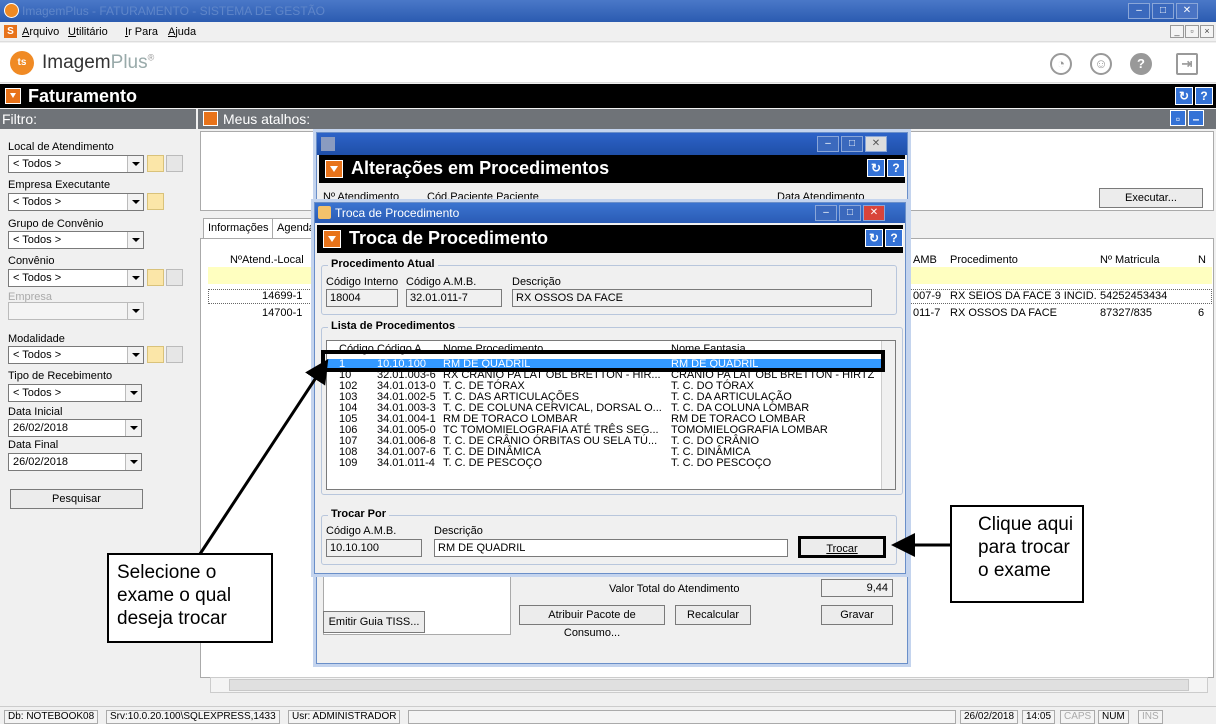 The height and width of the screenshot is (724, 1216). I want to click on status-time: 14:05, so click(1039, 717).